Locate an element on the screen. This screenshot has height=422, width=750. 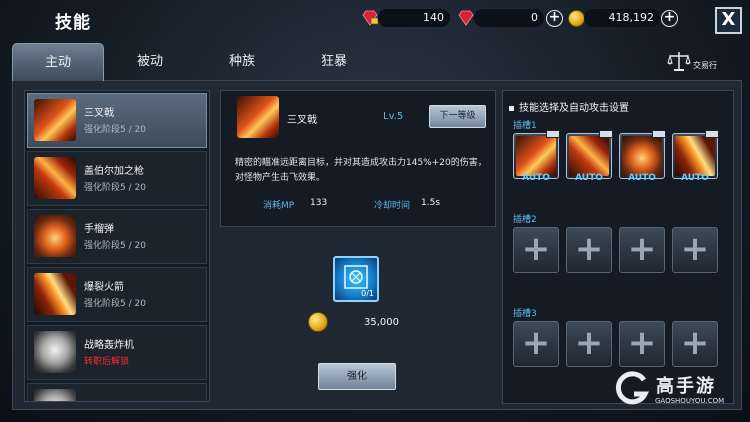
skill-item-trident: 三叉戟 强化阶段5 / 20 is located at coordinates (117, 120).